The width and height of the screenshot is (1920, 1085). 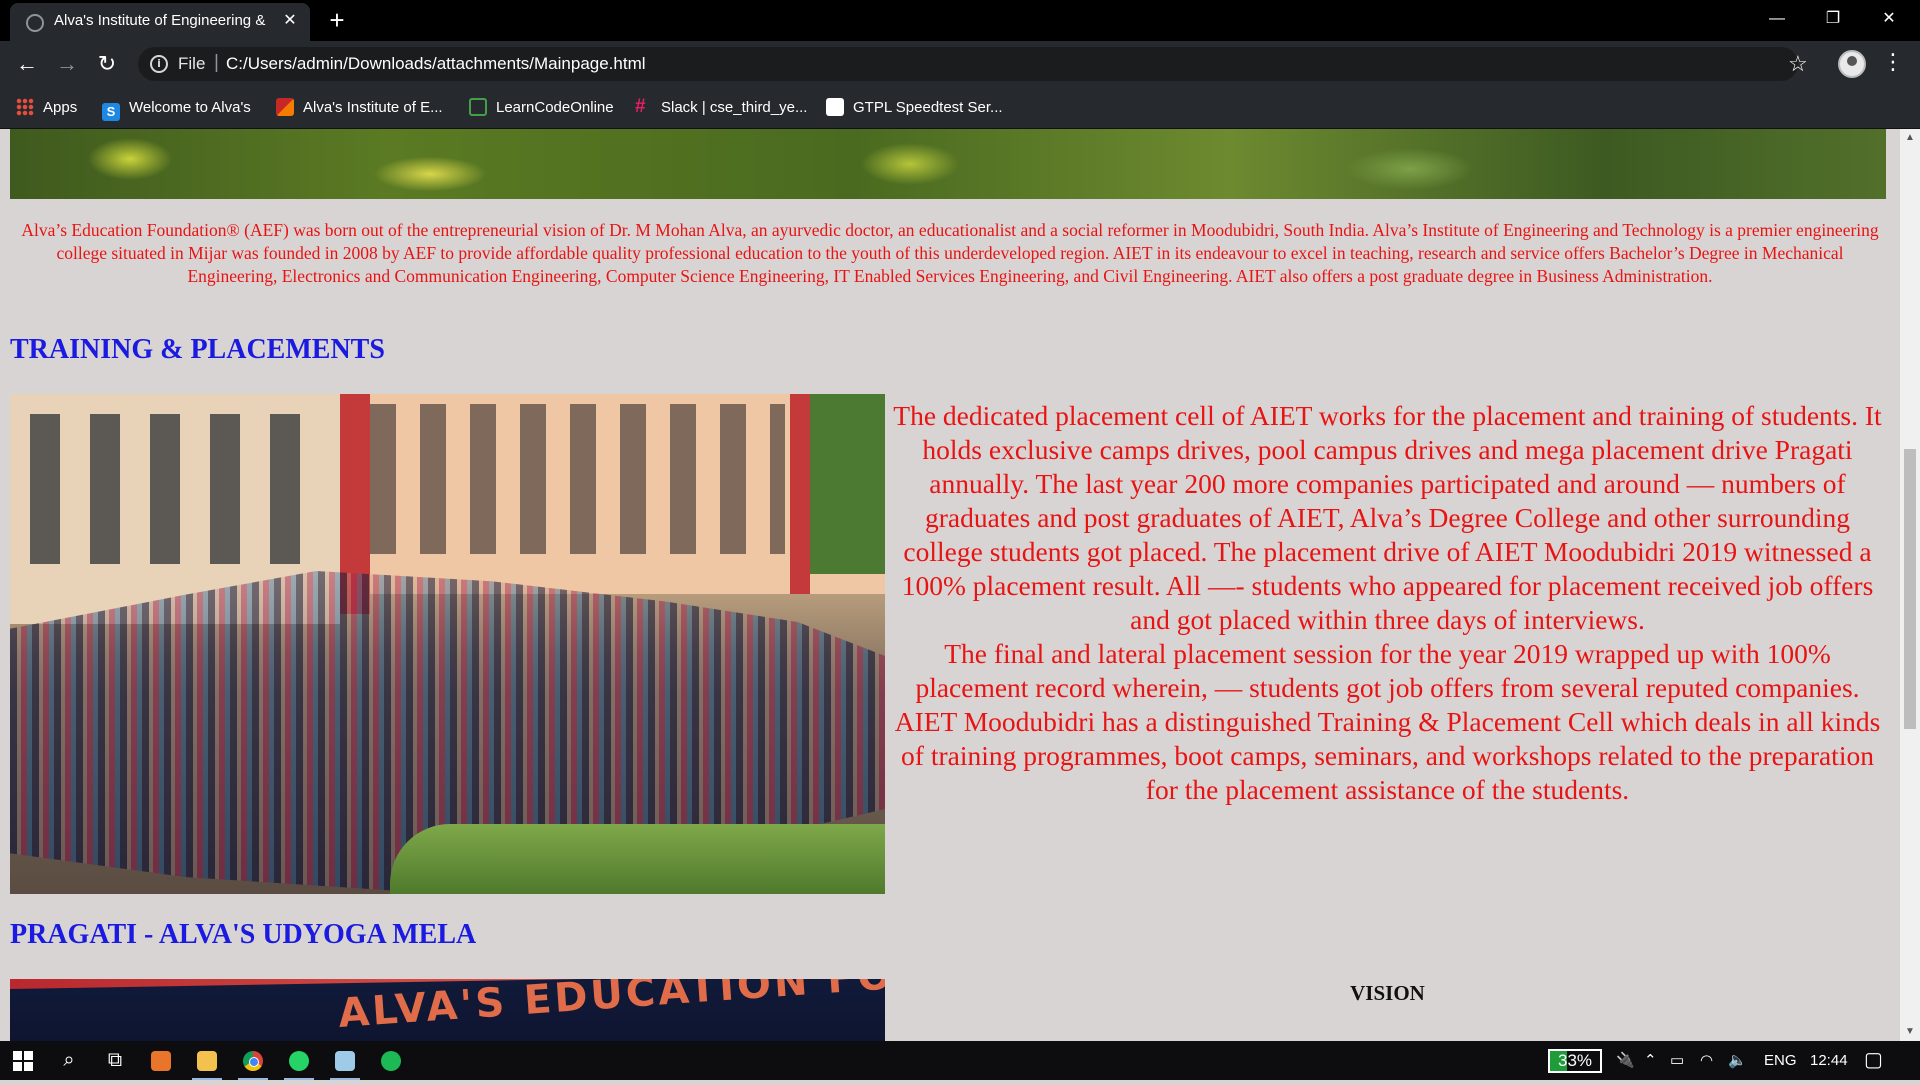 I want to click on close-window-button: ✕, so click(x=1889, y=19).